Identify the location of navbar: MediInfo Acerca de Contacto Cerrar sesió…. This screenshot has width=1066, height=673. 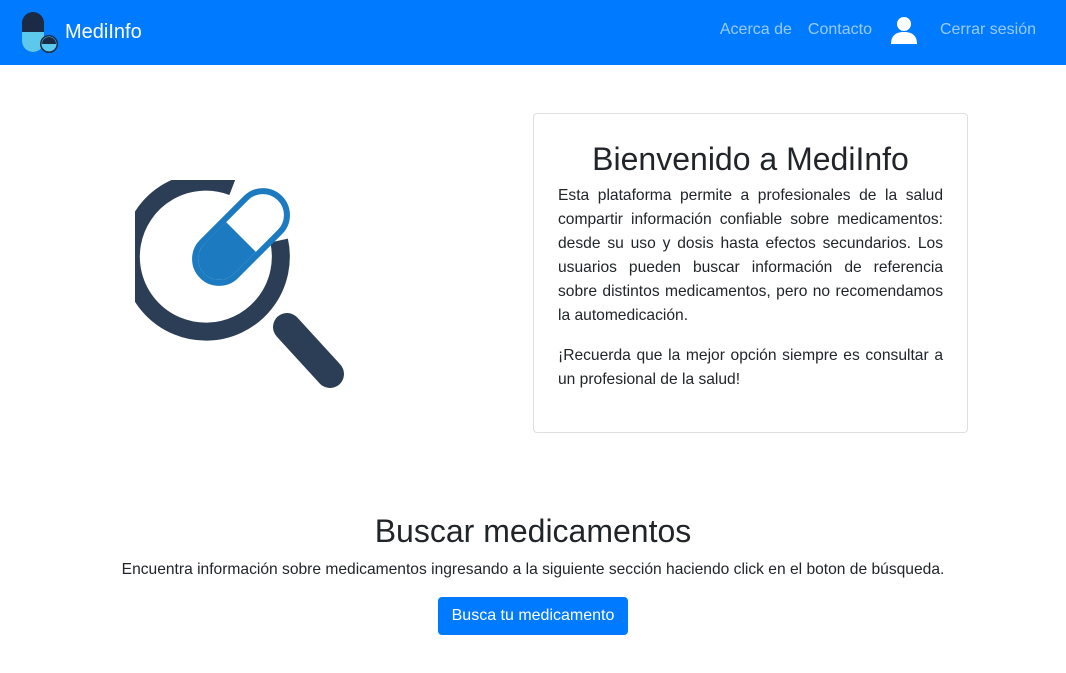
(533, 32).